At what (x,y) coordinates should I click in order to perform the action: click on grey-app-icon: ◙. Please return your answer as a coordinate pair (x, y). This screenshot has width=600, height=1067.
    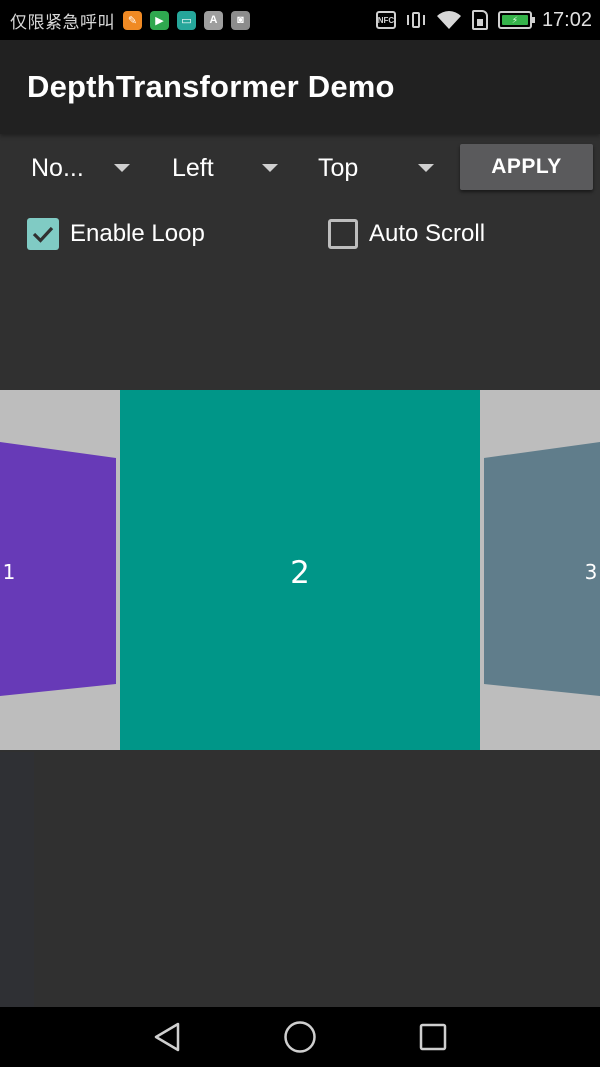
    Looking at the image, I should click on (240, 20).